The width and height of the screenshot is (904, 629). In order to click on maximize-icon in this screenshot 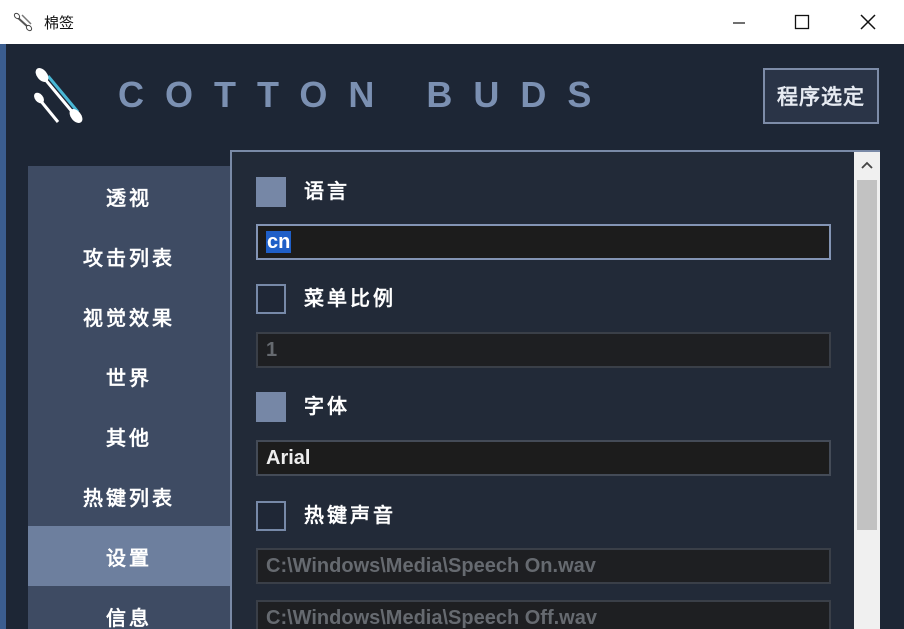, I will do `click(802, 22)`.